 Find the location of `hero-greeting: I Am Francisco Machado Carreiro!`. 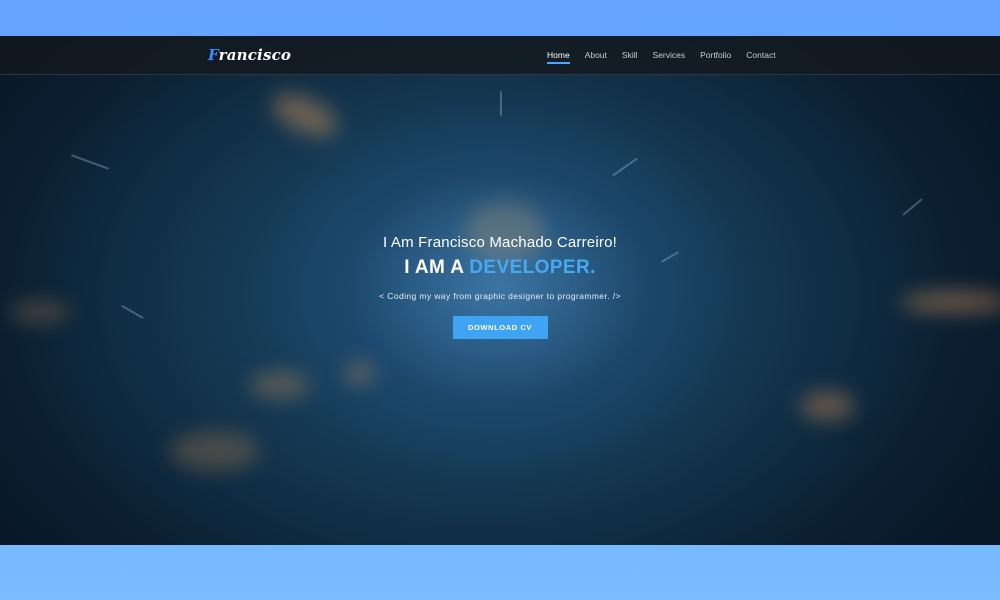

hero-greeting: I Am Francisco Machado Carreiro! is located at coordinates (500, 242).